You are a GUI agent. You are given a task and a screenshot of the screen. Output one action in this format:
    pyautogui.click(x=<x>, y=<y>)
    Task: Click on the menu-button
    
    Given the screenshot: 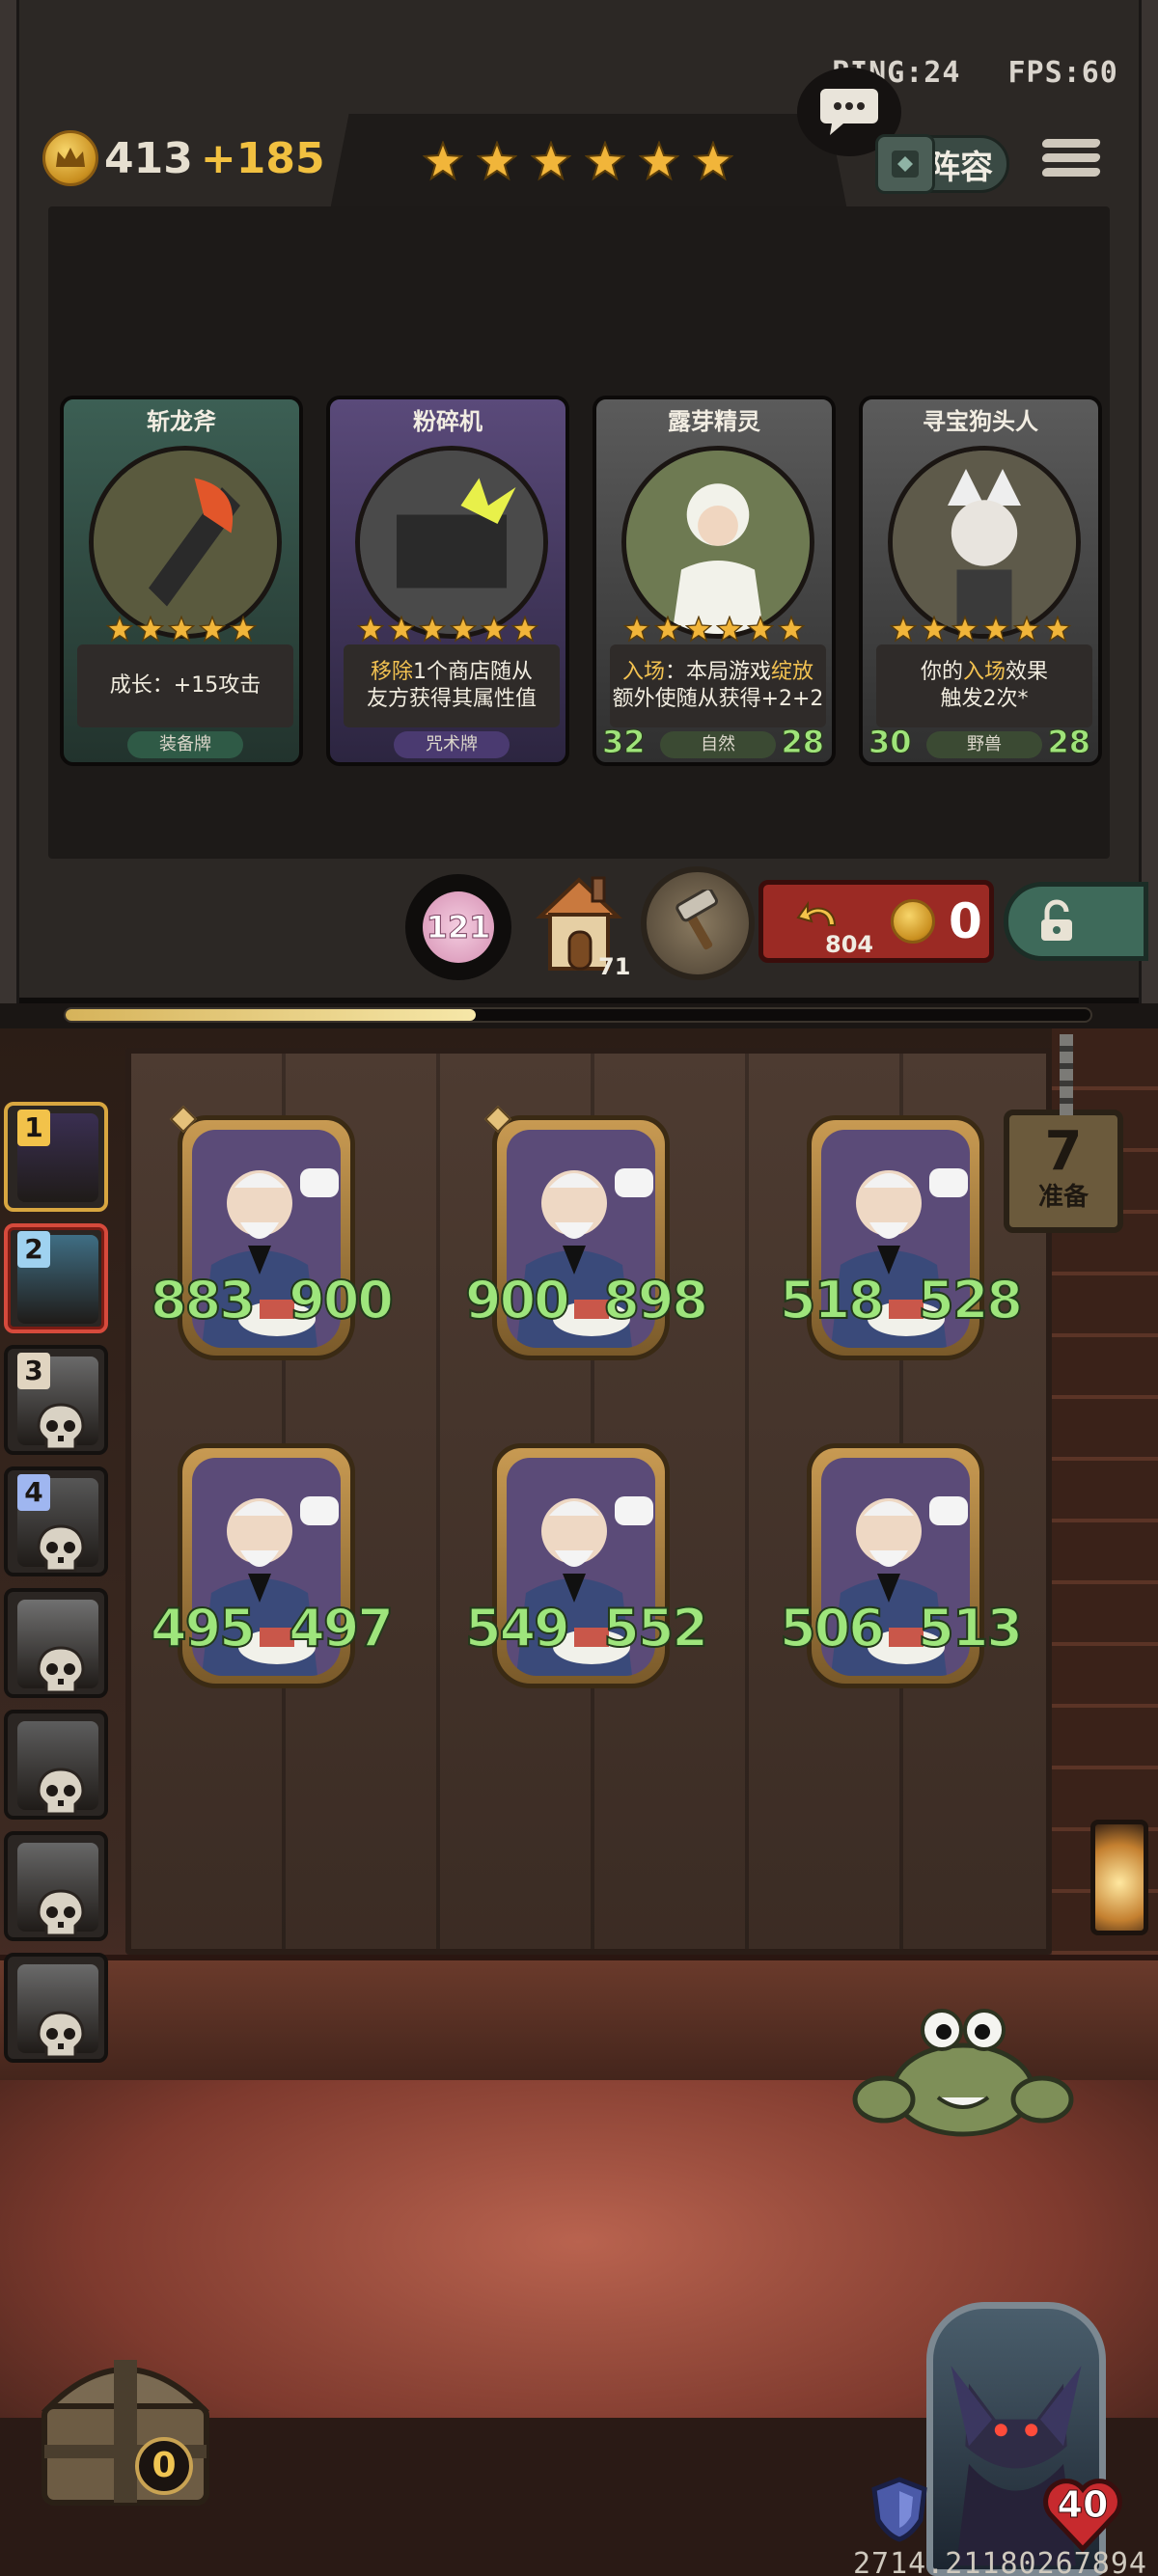 What is the action you would take?
    pyautogui.click(x=1071, y=163)
    